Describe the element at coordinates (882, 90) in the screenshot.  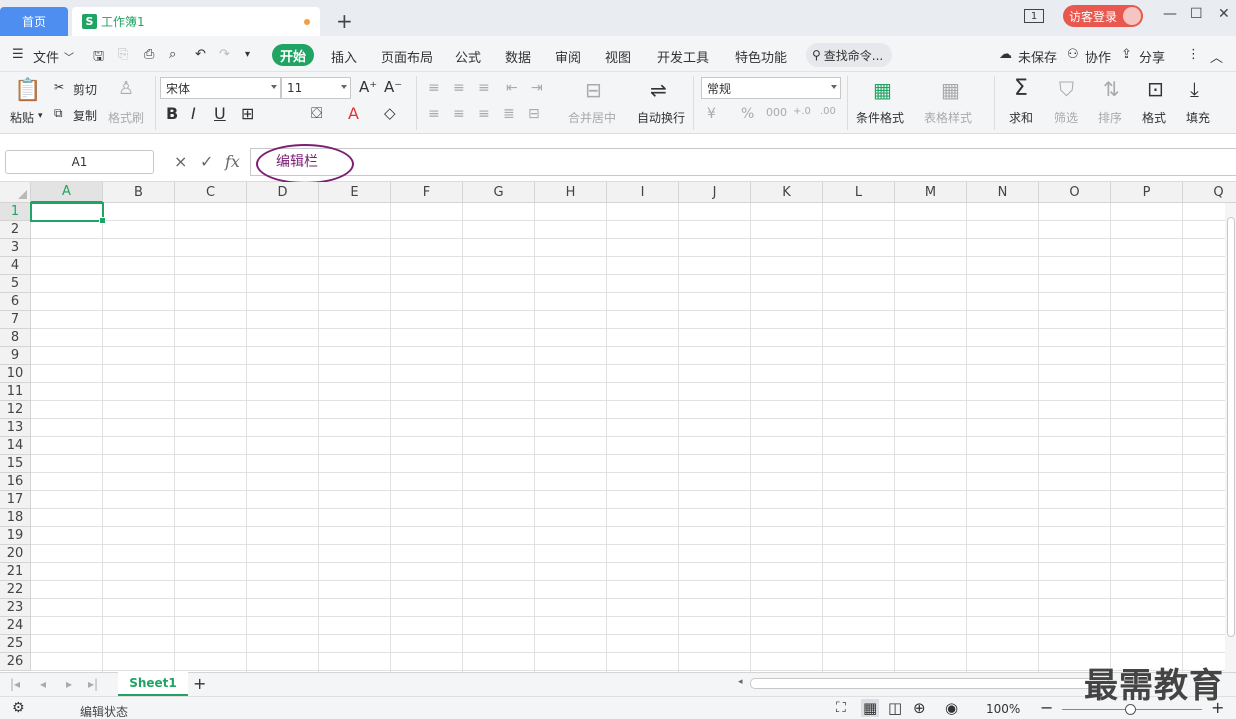
I see `conditional-format-icon: ▦` at that location.